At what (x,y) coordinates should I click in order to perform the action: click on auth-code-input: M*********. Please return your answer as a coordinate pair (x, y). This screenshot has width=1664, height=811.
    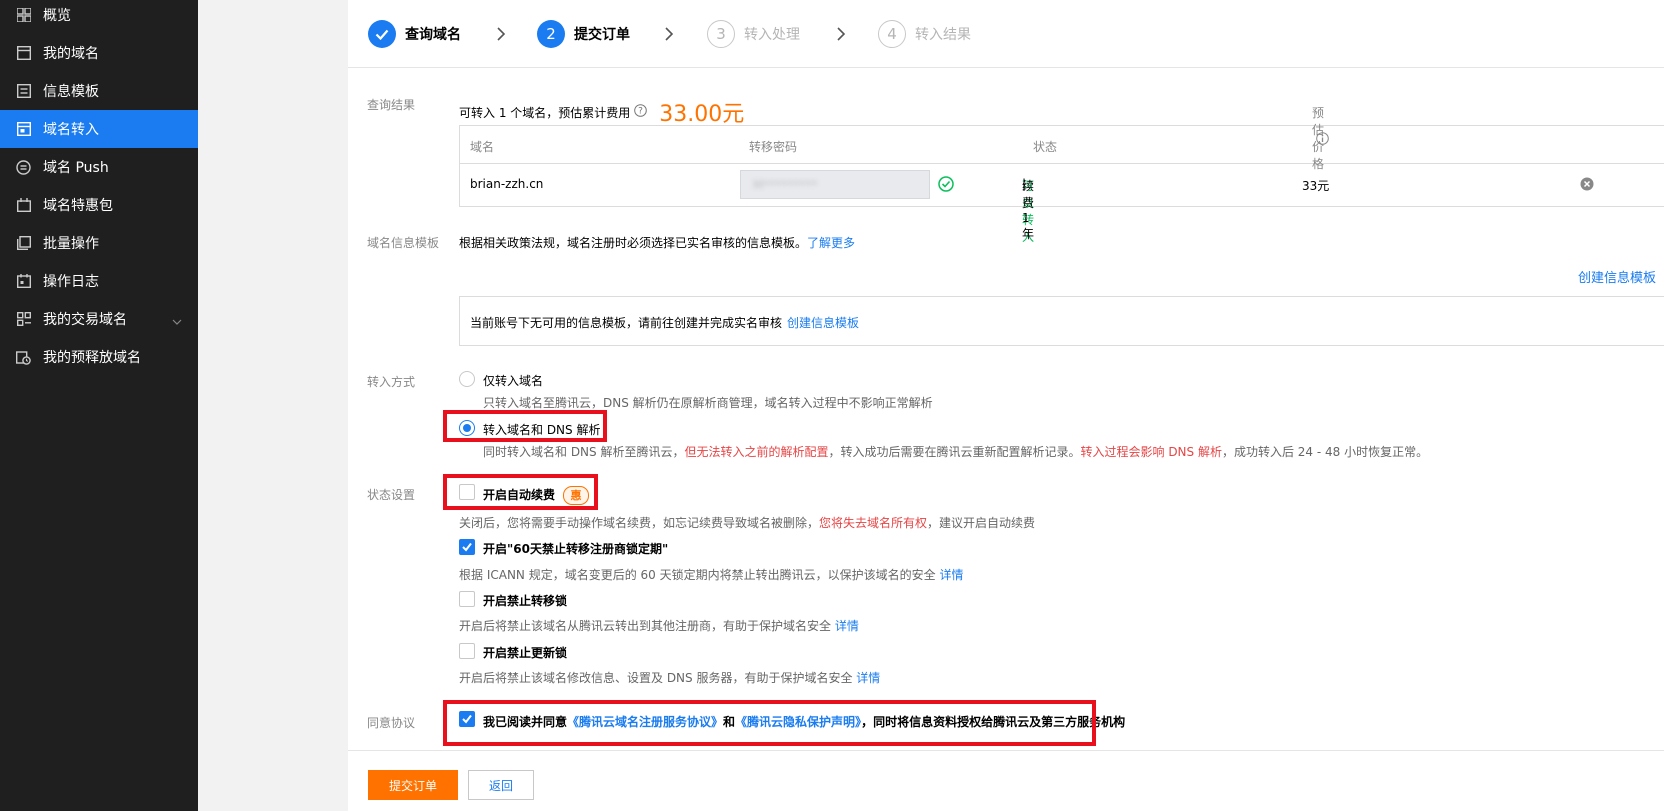
    Looking at the image, I should click on (835, 184).